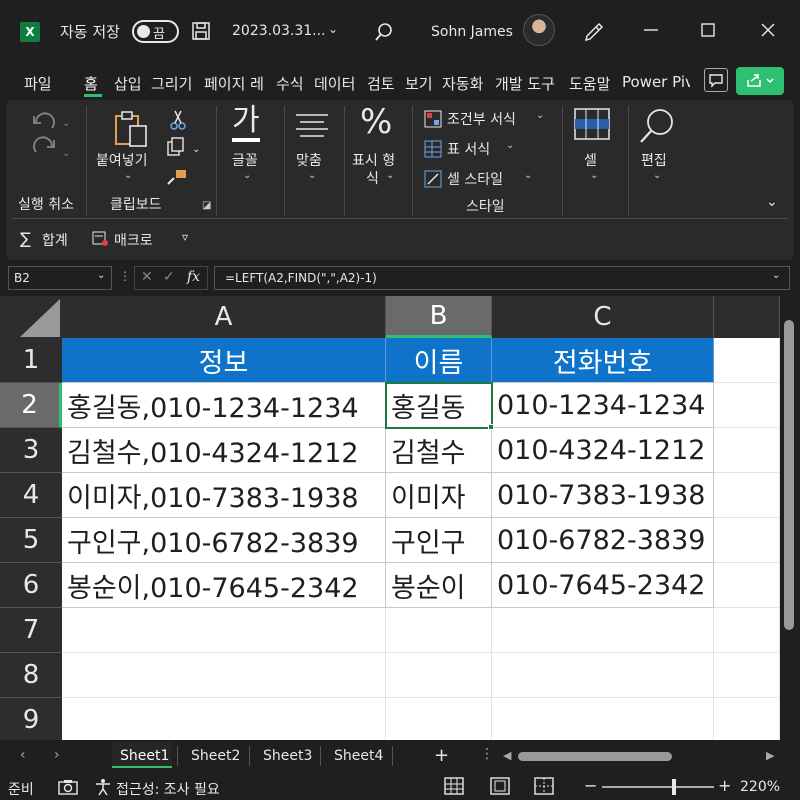  I want to click on ribbon-collapse-icon: ⌄, so click(772, 202).